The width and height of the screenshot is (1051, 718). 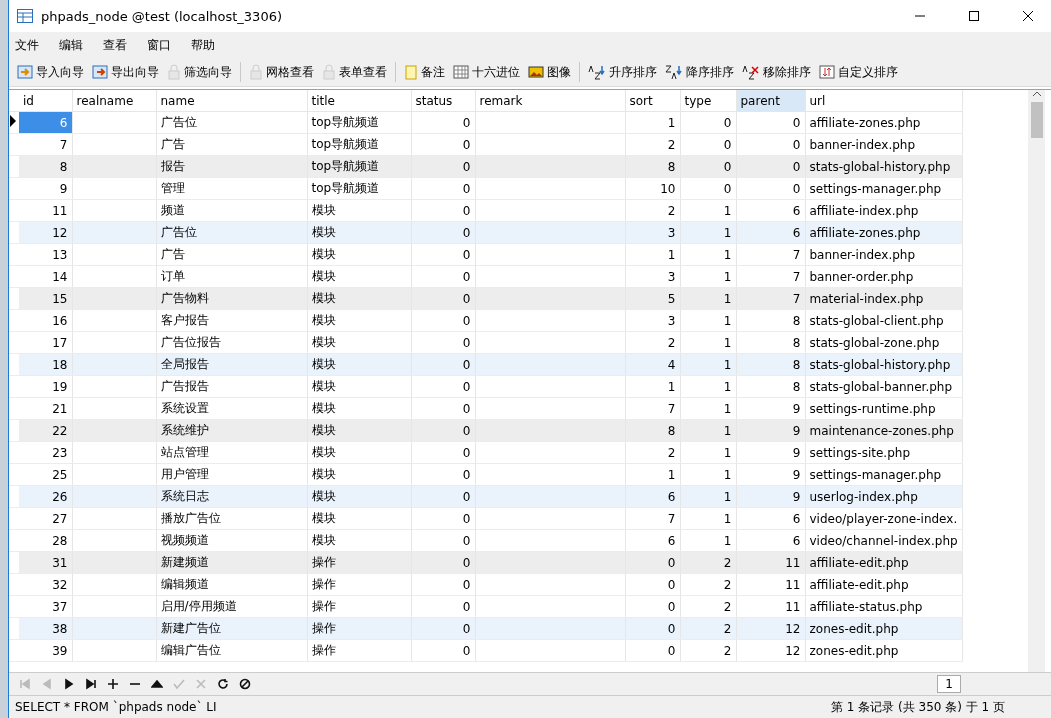 I want to click on first-icon, so click(x=25, y=684).